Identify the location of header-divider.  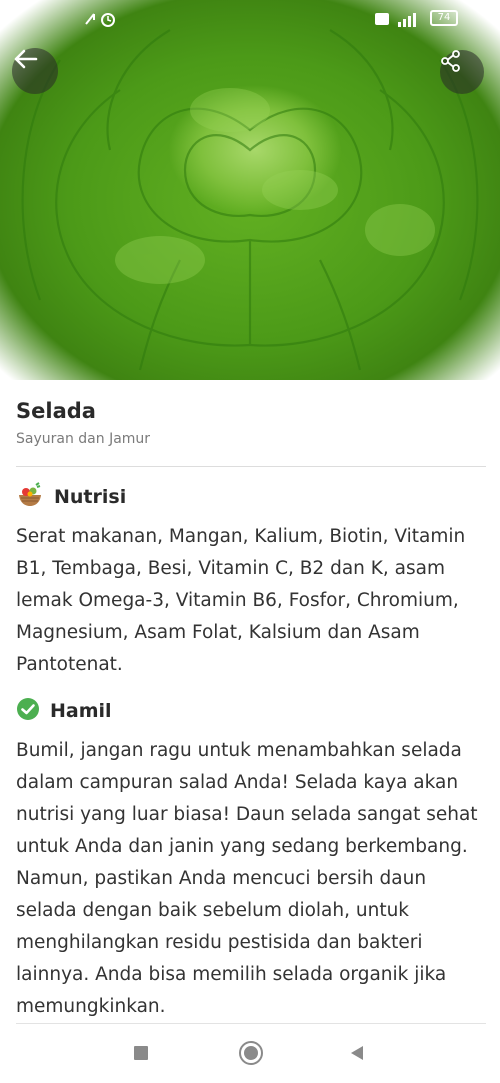
(251, 466).